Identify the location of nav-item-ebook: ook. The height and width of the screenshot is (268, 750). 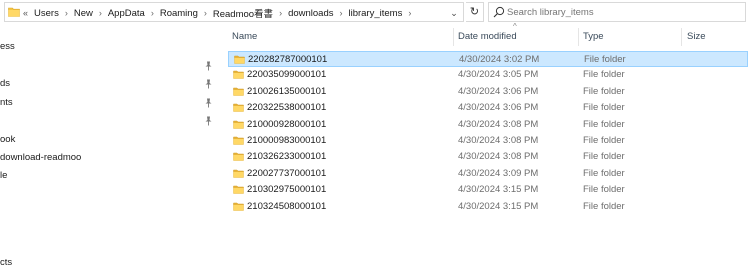
(7, 140).